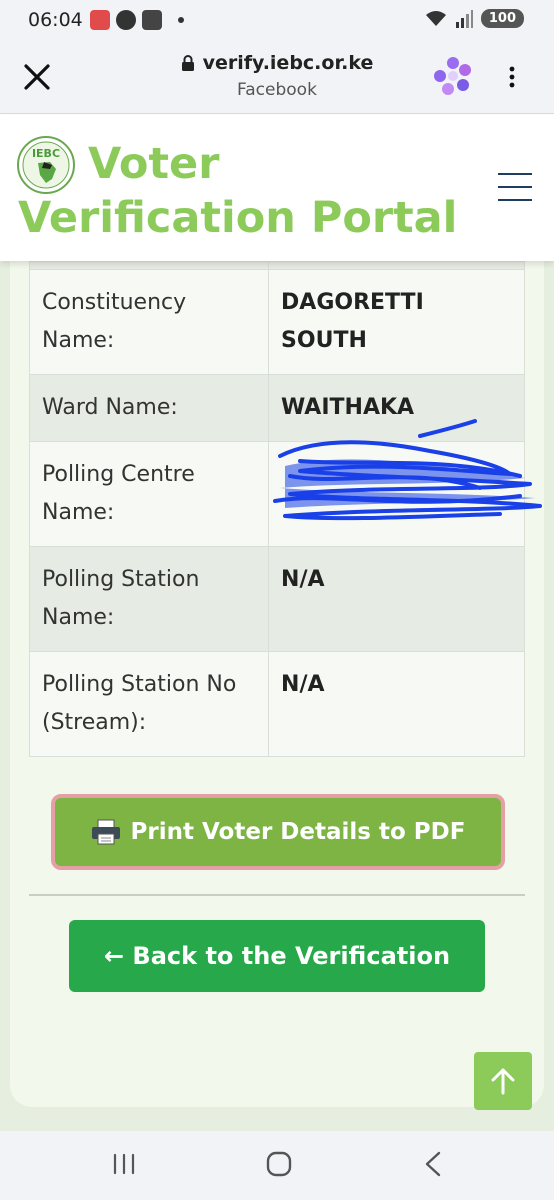  I want to click on detail-label: Polling Centre Name:, so click(150, 494).